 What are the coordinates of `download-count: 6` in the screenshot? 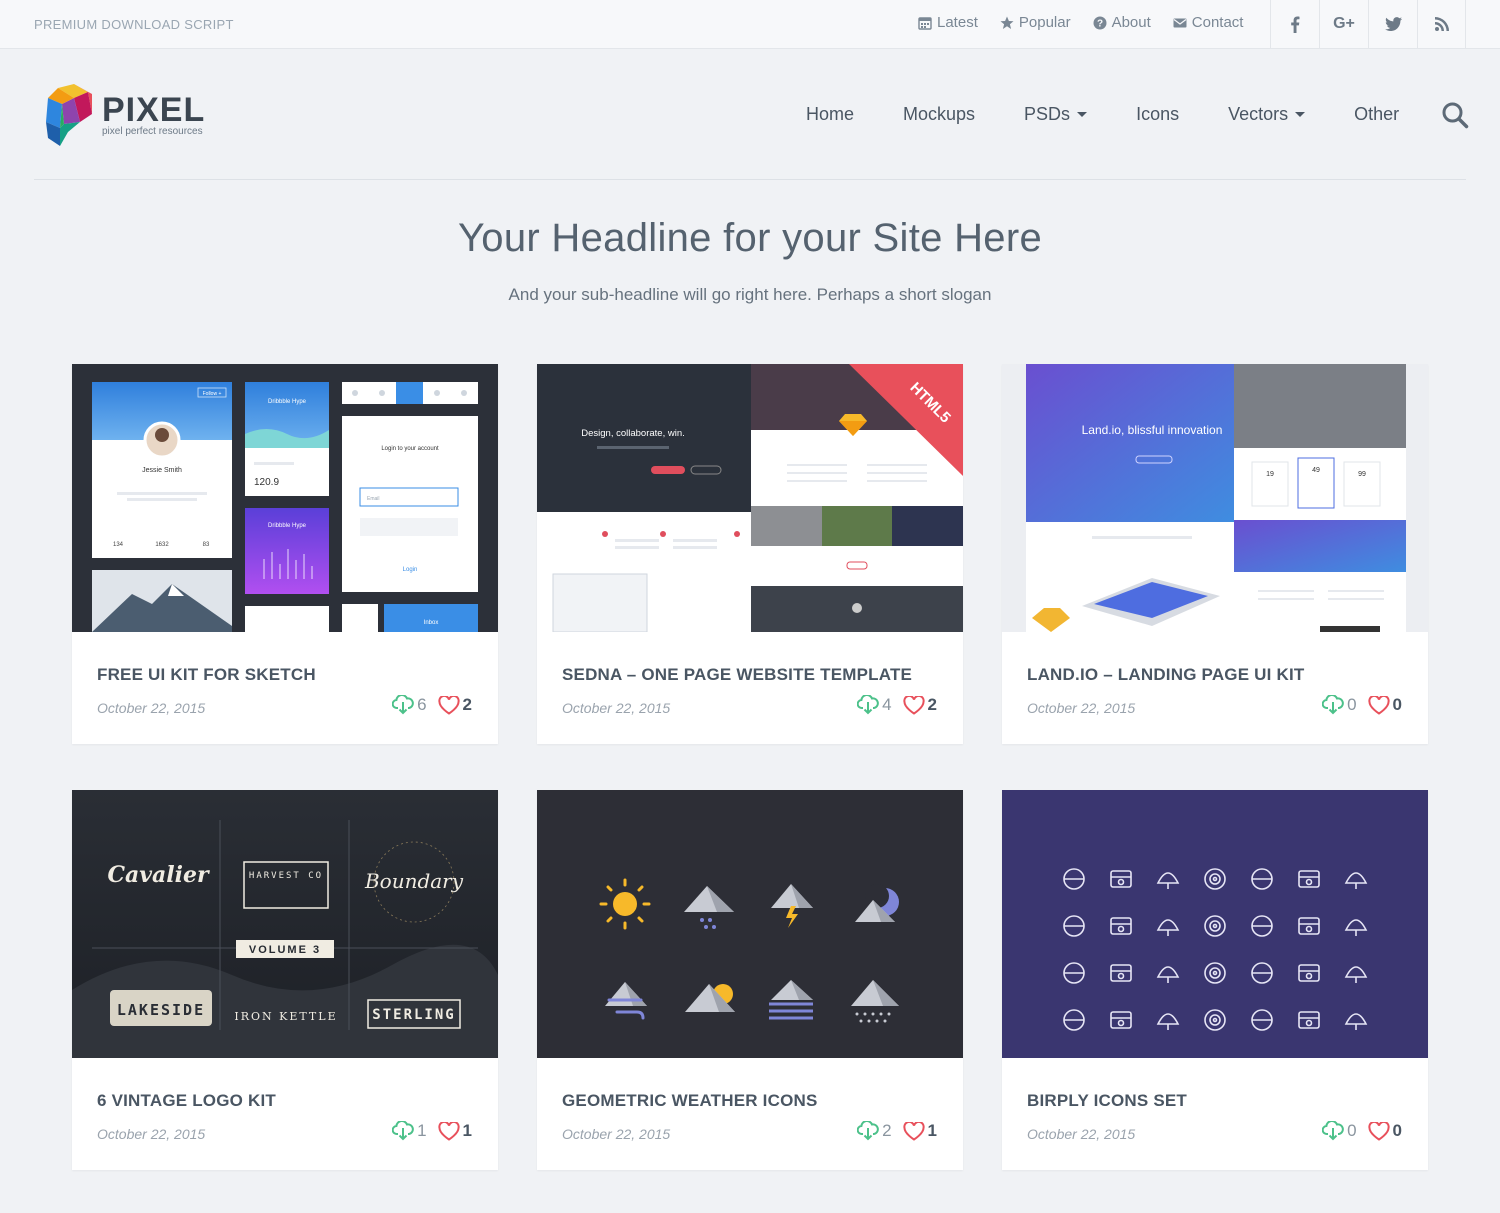 It's located at (422, 704).